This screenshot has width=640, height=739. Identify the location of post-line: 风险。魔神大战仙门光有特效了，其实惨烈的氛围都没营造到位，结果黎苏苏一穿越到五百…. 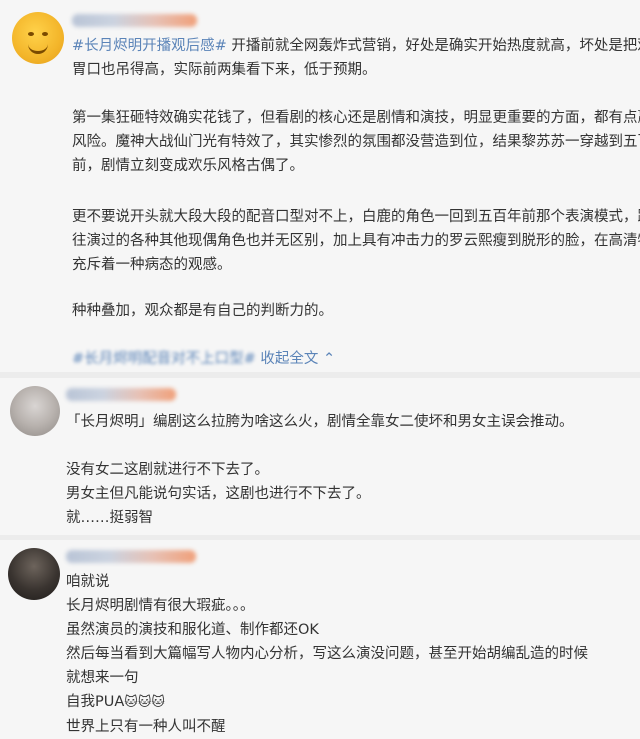
(356, 142).